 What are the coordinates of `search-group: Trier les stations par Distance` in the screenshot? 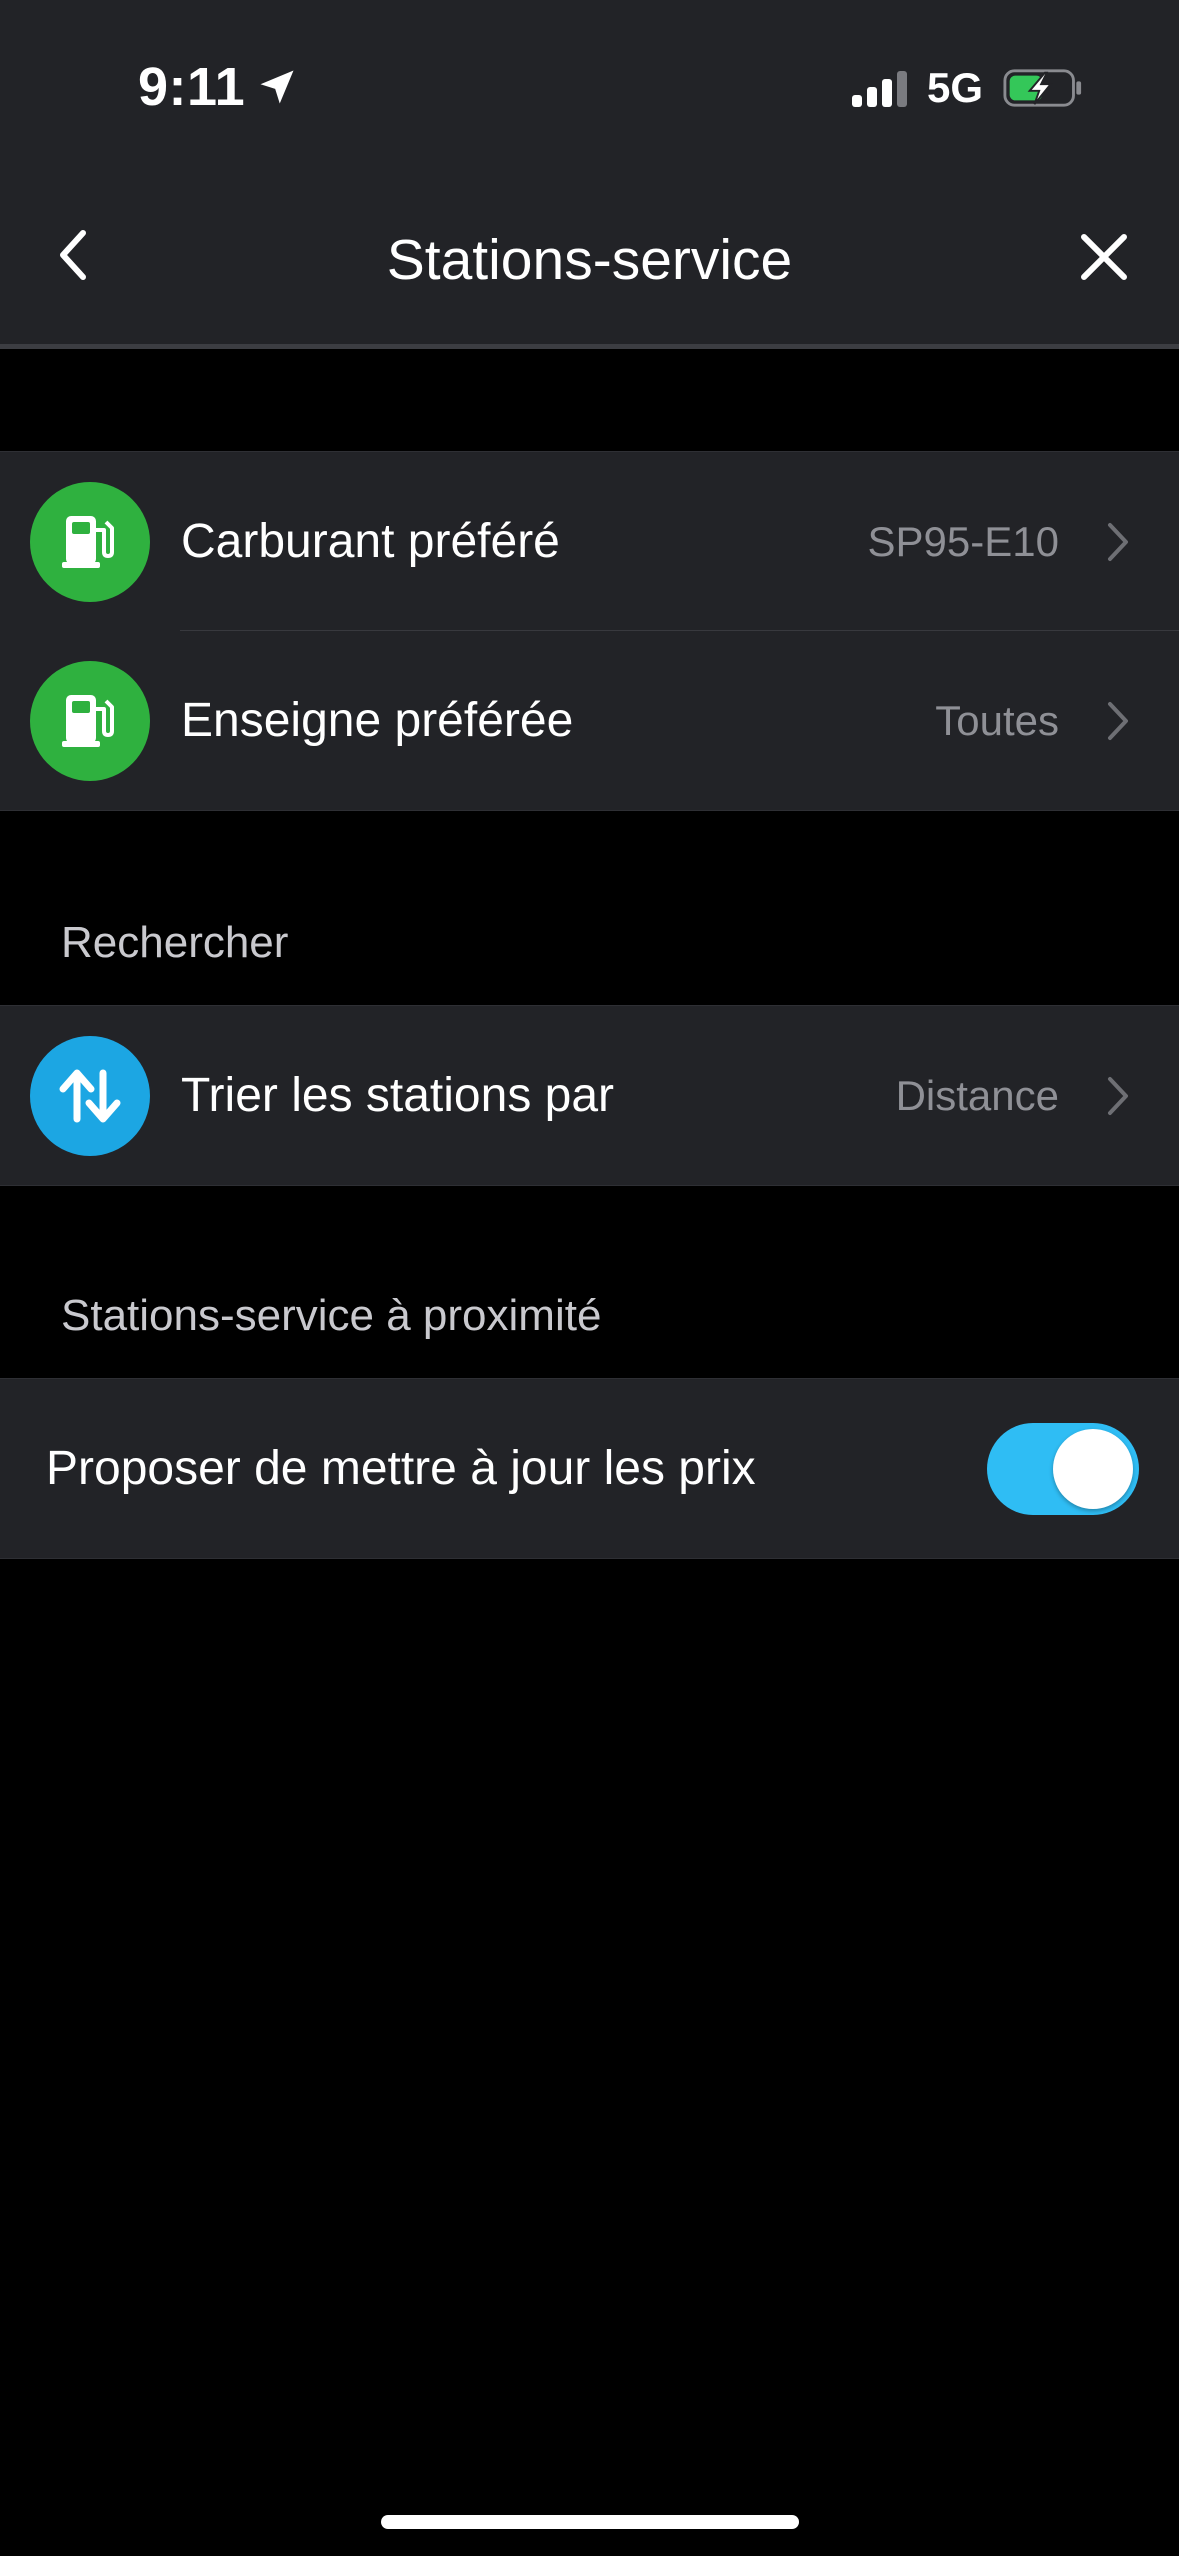 It's located at (589, 1095).